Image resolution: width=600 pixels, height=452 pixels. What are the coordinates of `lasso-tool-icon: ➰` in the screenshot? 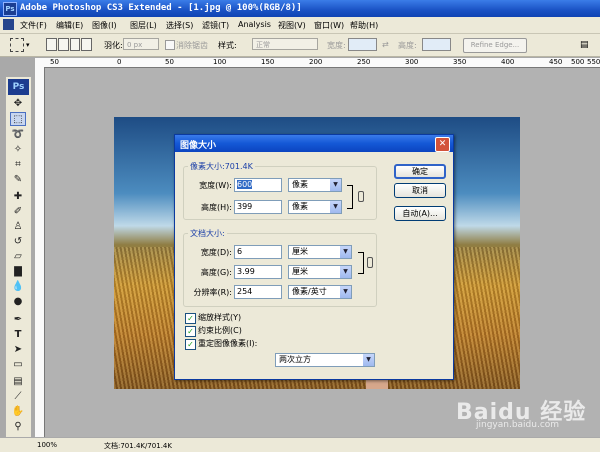 It's located at (18, 135).